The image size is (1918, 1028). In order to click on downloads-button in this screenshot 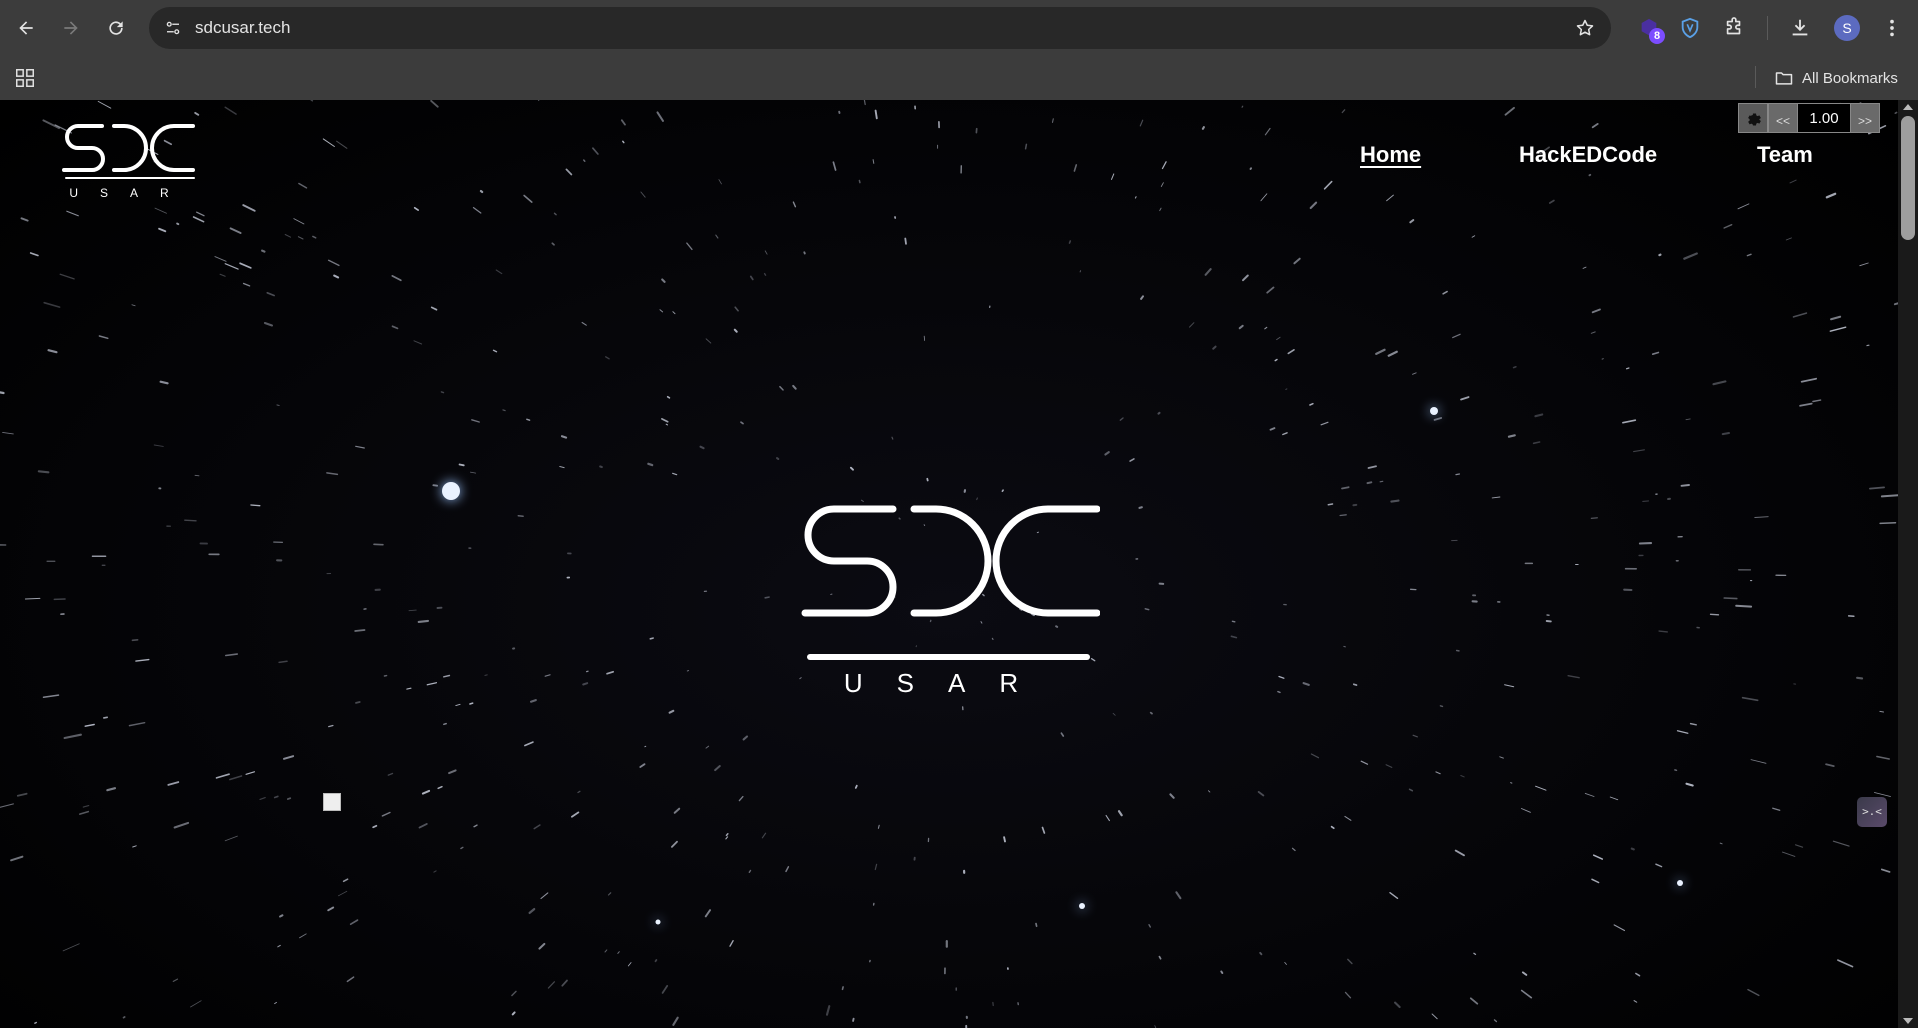, I will do `click(1800, 28)`.